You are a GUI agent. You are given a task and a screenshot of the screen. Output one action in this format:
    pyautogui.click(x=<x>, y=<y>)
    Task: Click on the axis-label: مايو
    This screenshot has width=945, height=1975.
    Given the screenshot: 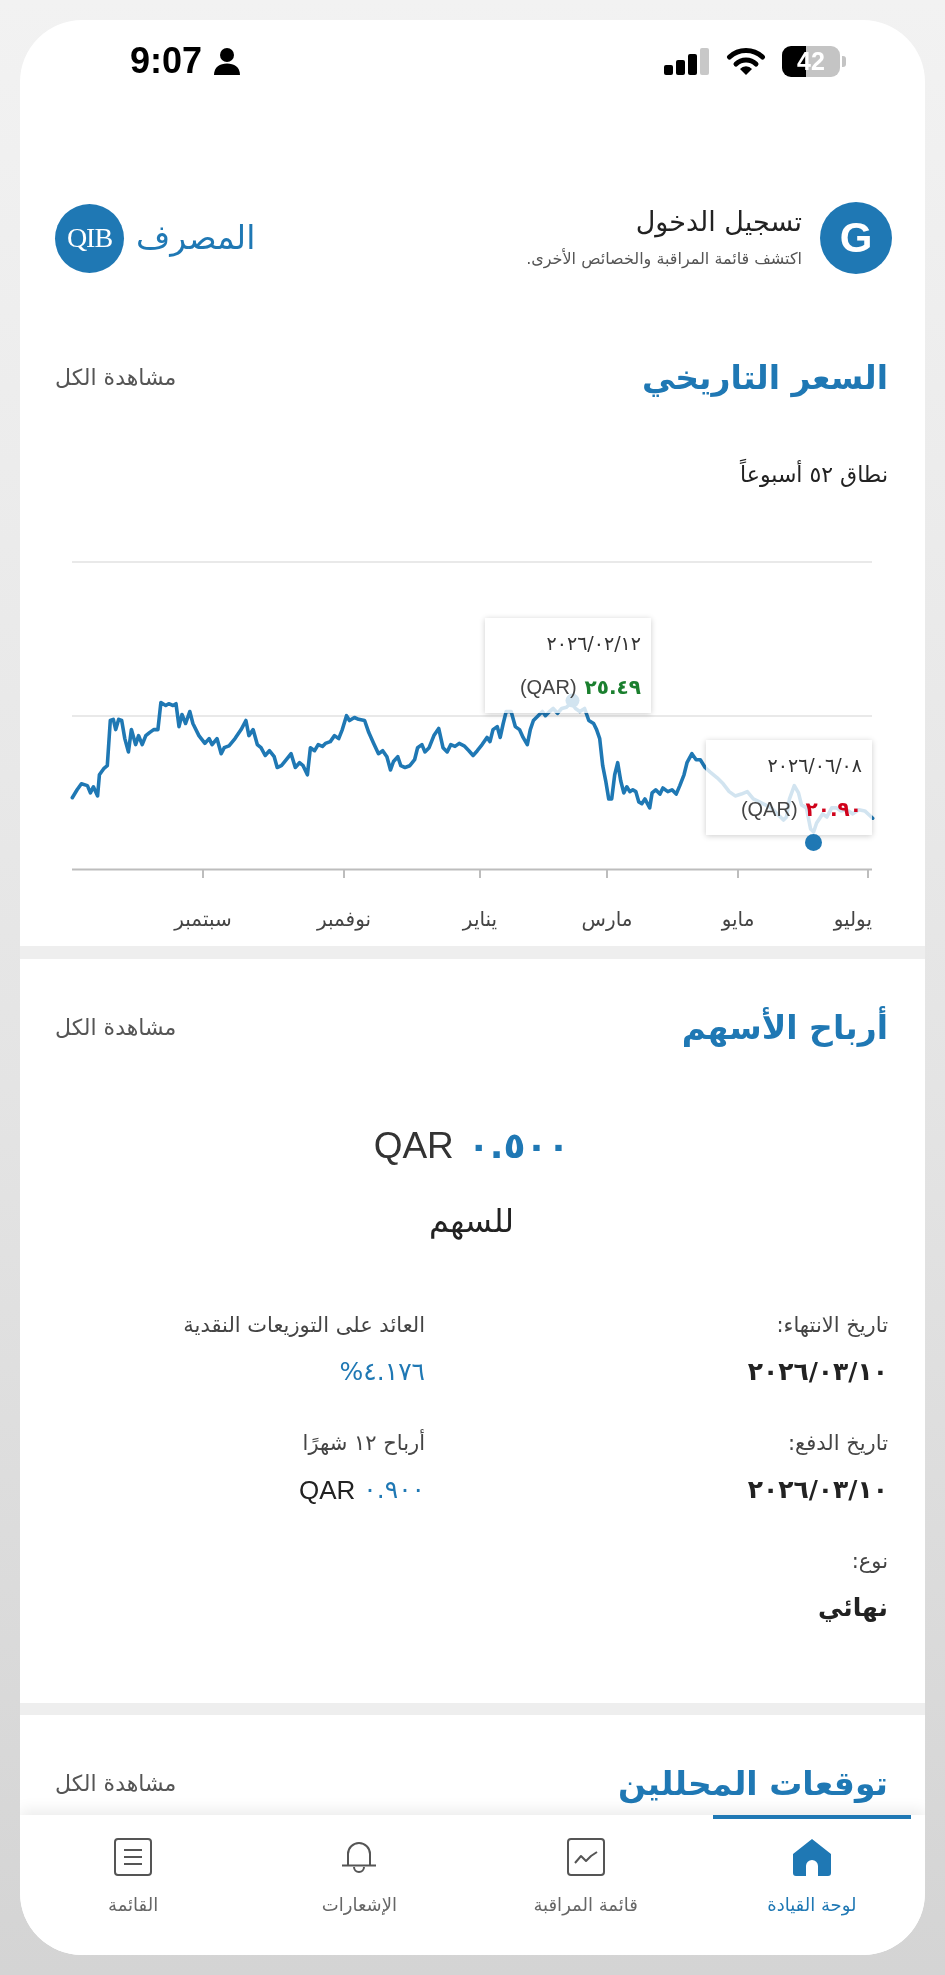 What is the action you would take?
    pyautogui.click(x=738, y=919)
    